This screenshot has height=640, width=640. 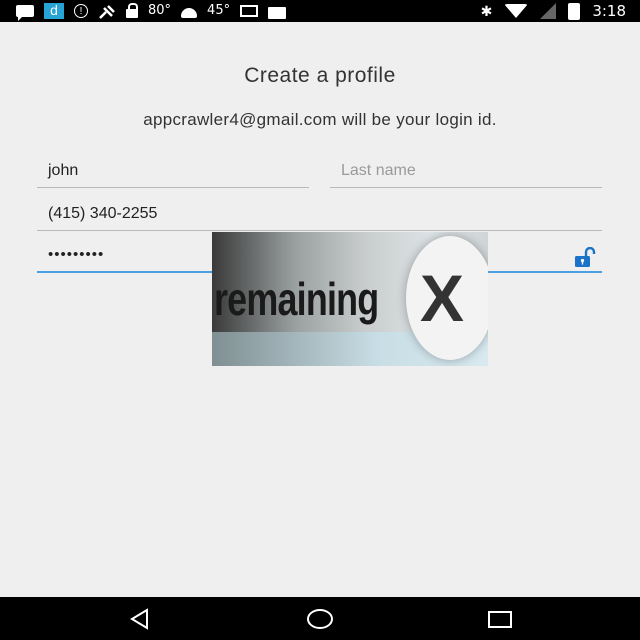 I want to click on first-name-field: john, so click(x=173, y=172).